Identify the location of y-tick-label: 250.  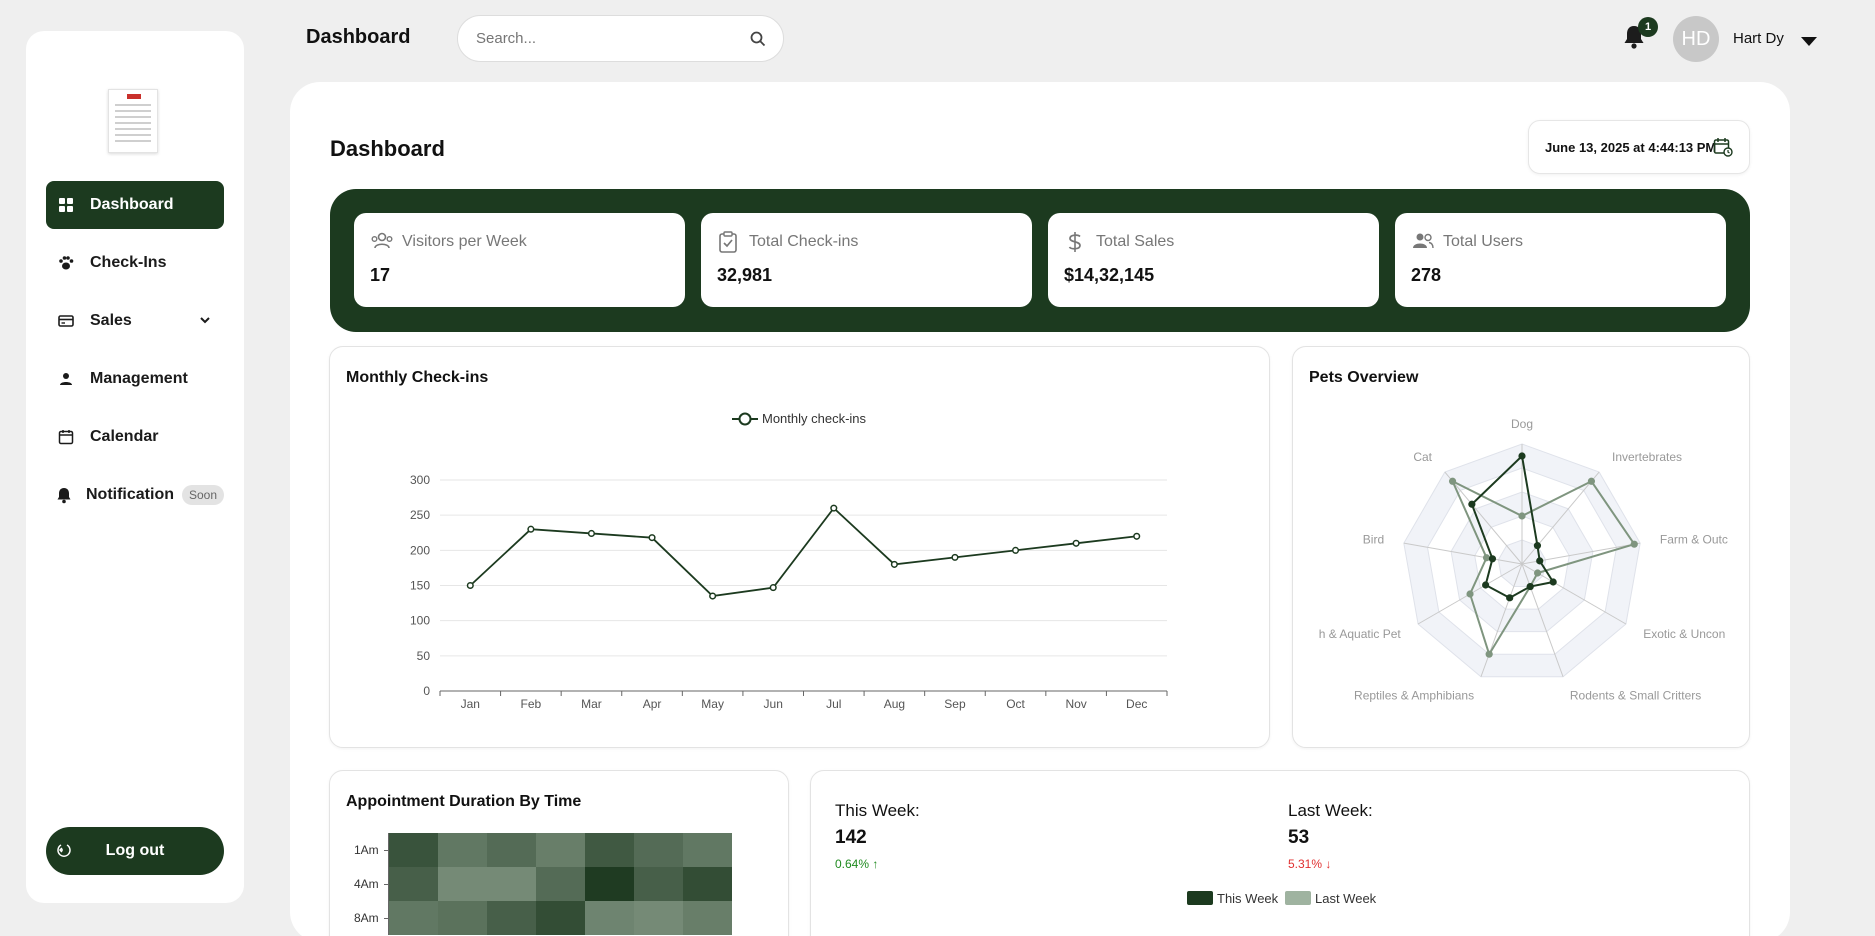
(420, 515).